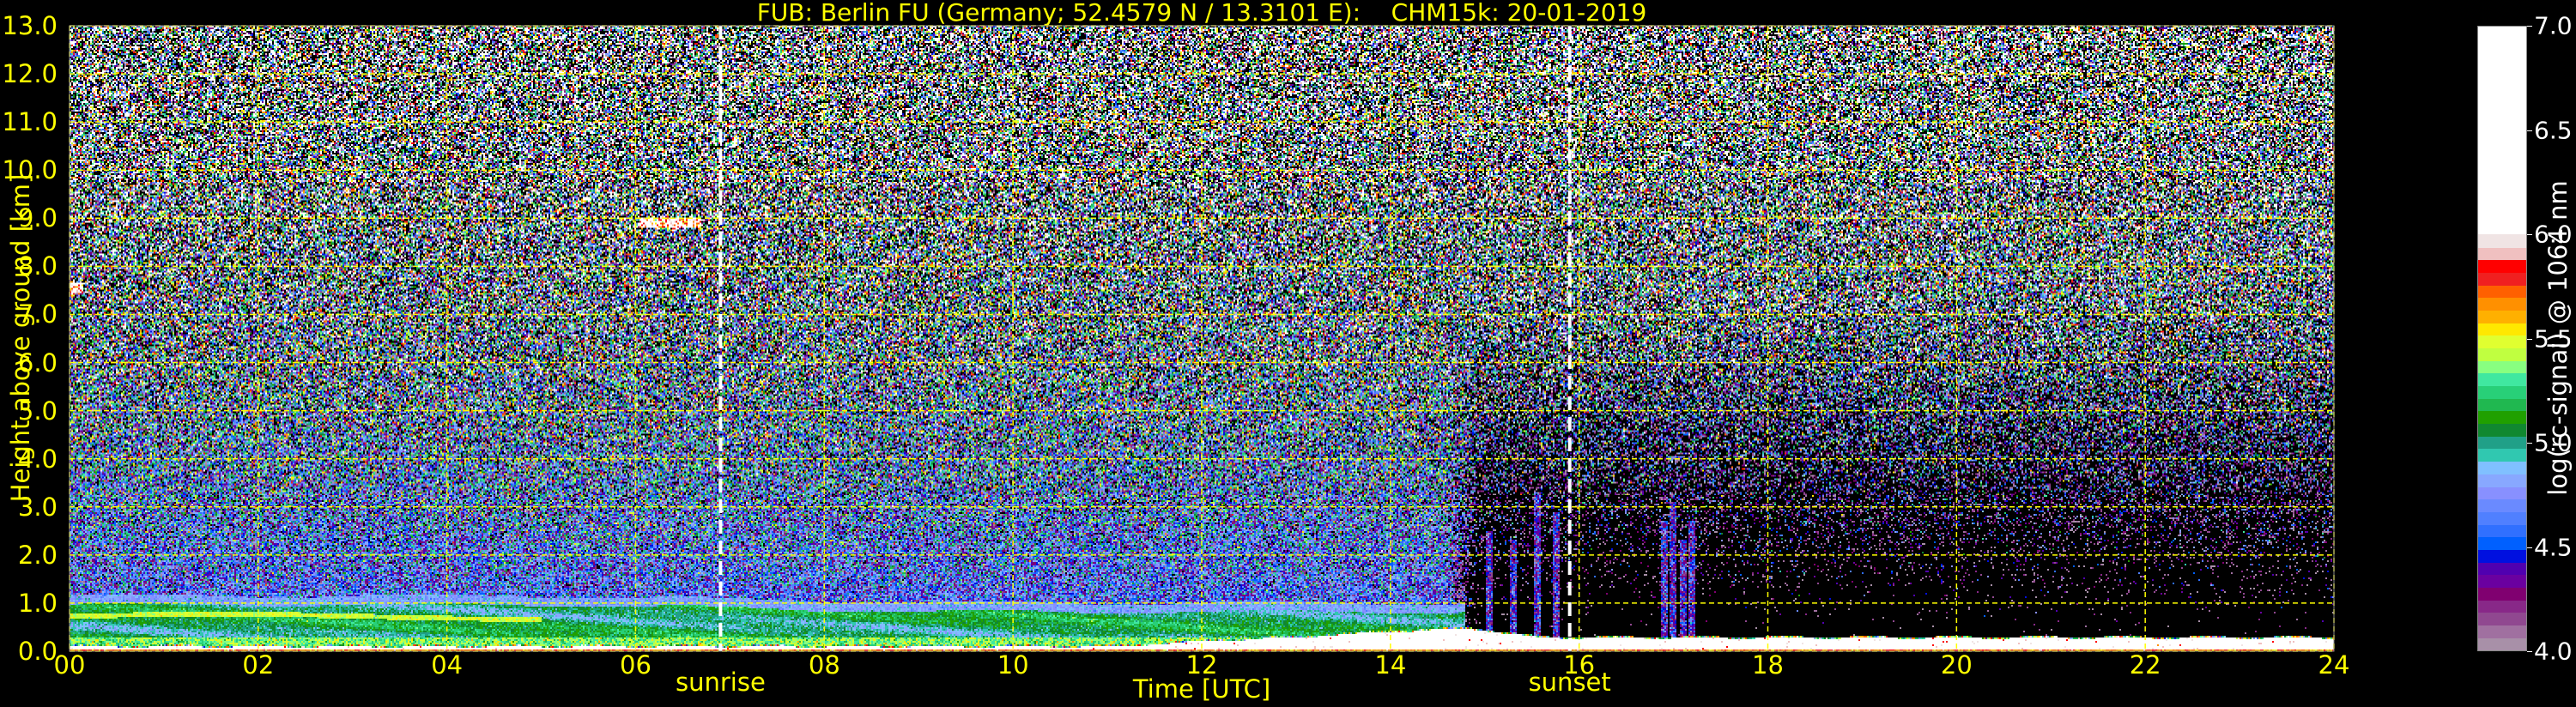 Image resolution: width=2576 pixels, height=707 pixels. What do you see at coordinates (30, 74) in the screenshot?
I see `y-tick-label: 12.0` at bounding box center [30, 74].